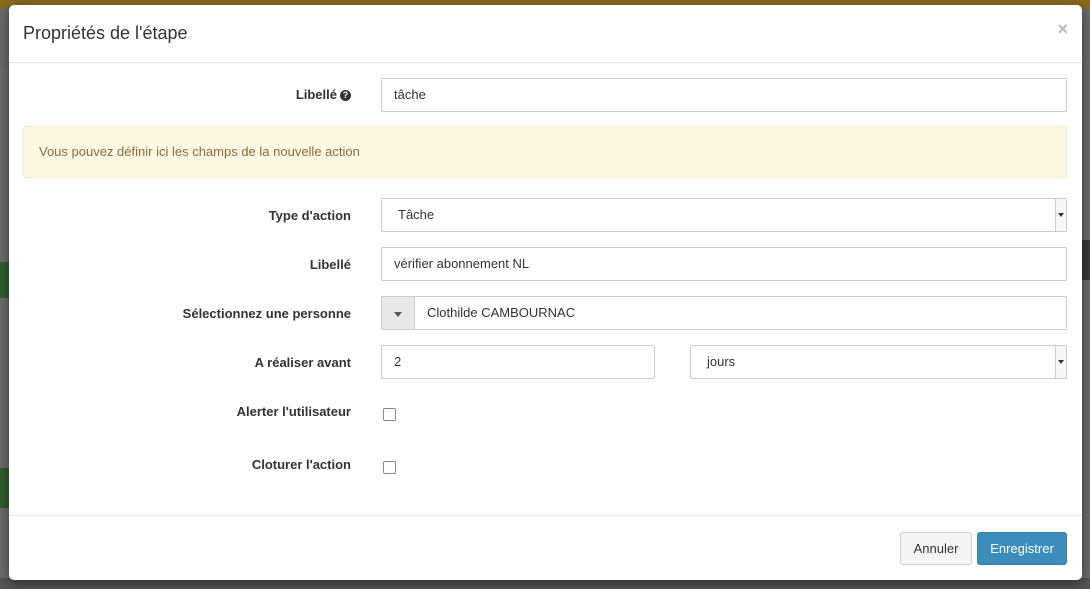 This screenshot has width=1090, height=589. I want to click on due-before-input: 2, so click(518, 362).